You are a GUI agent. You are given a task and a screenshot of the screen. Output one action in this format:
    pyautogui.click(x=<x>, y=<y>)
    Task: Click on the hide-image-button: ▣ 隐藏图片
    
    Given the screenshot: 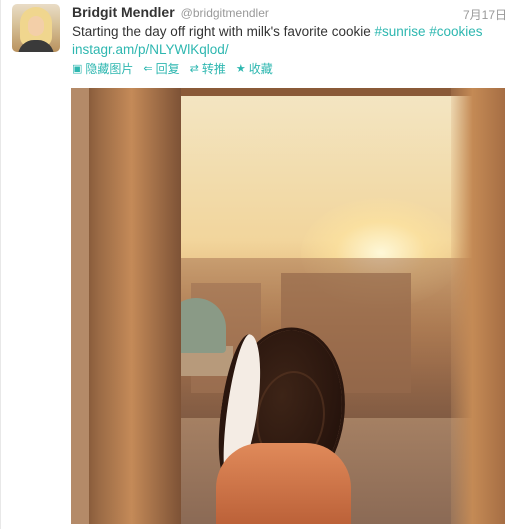 What is the action you would take?
    pyautogui.click(x=102, y=68)
    